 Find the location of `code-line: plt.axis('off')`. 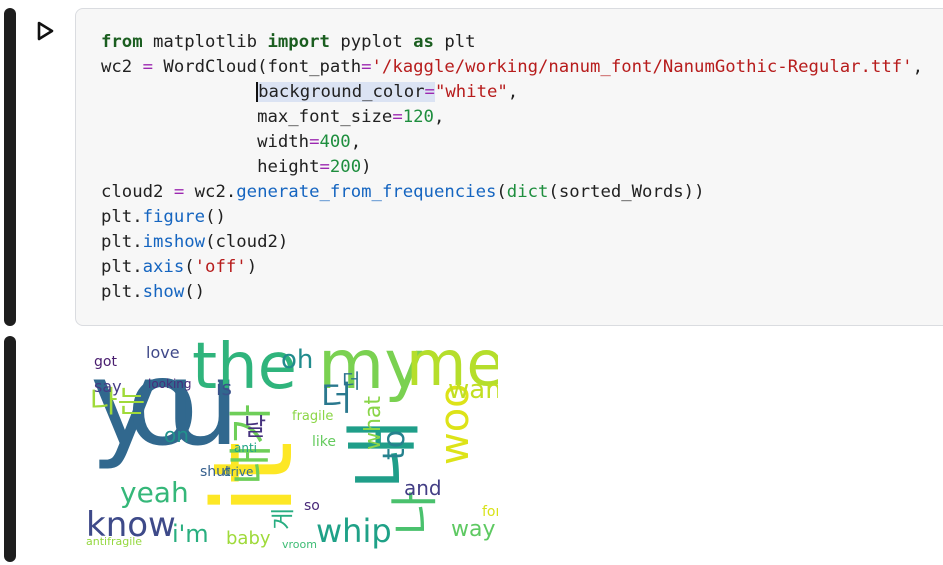

code-line: plt.axis('off') is located at coordinates (512, 267).